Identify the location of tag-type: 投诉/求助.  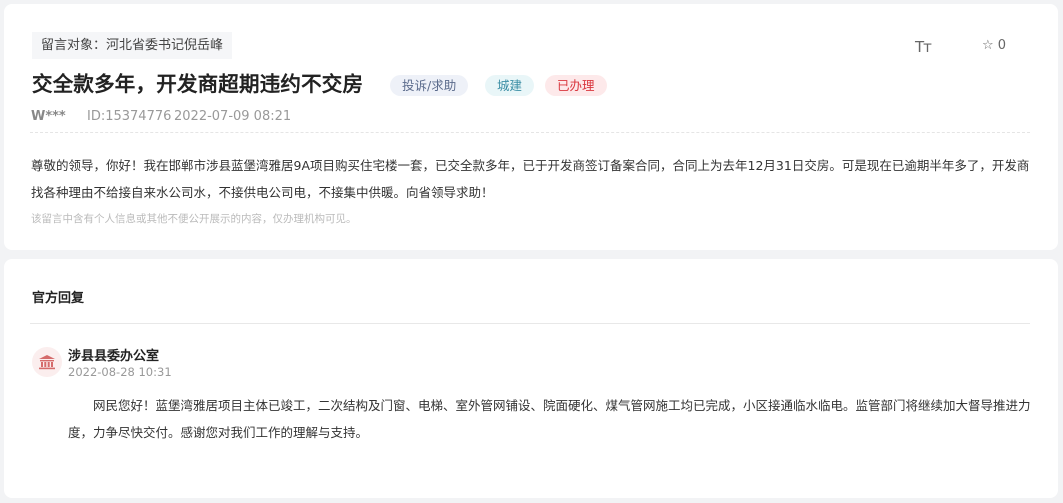
(429, 85).